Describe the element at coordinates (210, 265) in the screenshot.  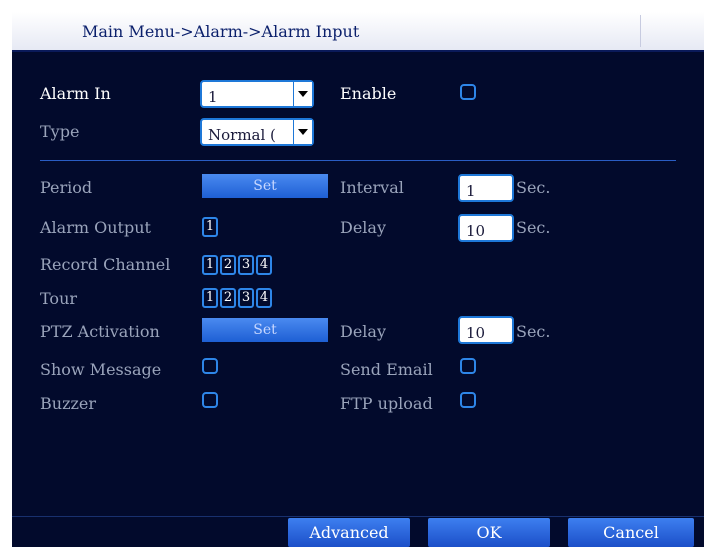
I see `record-channel-1: 1` at that location.